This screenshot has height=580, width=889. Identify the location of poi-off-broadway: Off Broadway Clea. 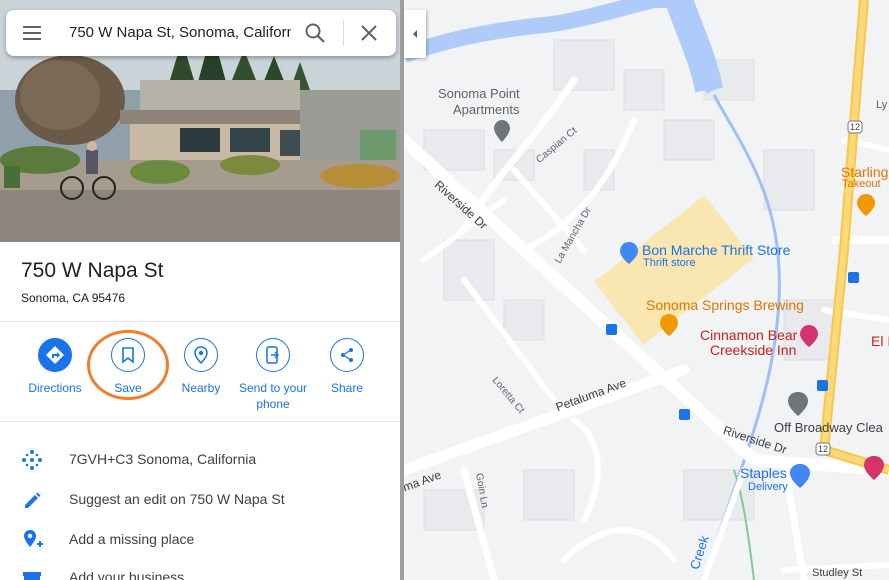
(828, 427).